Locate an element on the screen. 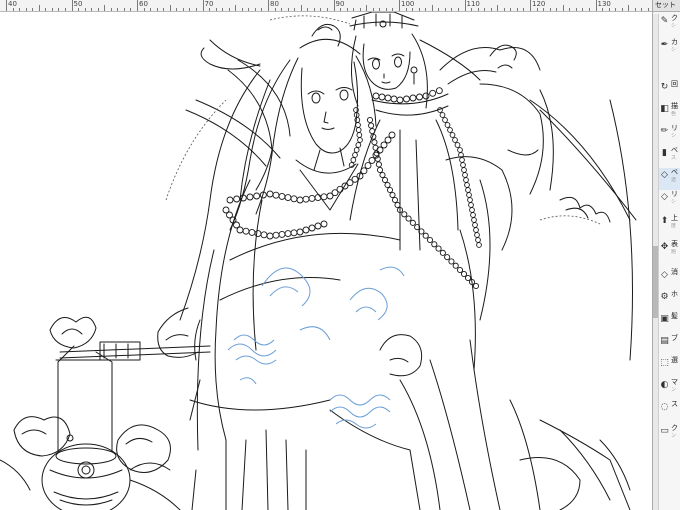 The height and width of the screenshot is (510, 680). panel-header-tab: セット is located at coordinates (666, 6).